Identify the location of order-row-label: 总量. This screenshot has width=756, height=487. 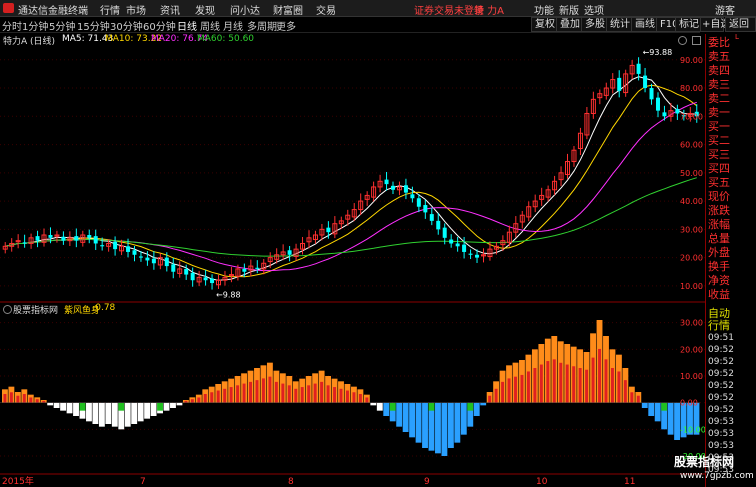
(719, 238).